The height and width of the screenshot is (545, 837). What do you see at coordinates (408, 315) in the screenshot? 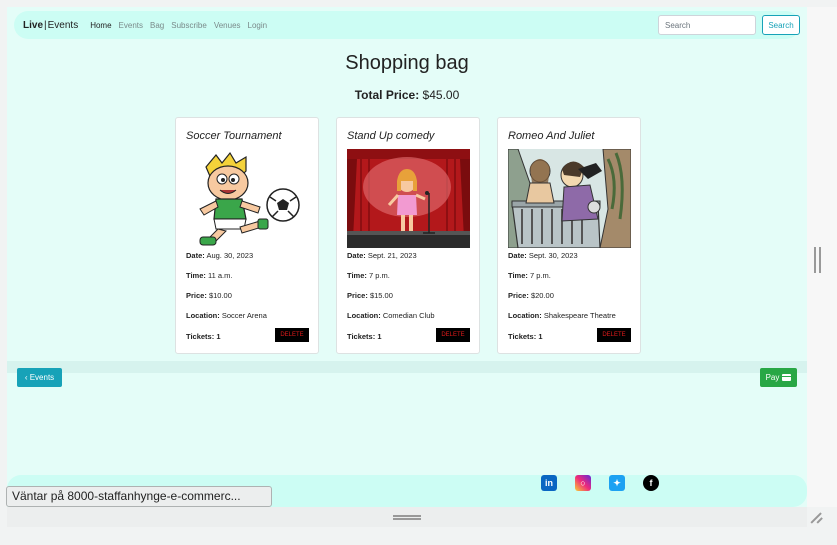
I see `location-value: Comedian Club` at bounding box center [408, 315].